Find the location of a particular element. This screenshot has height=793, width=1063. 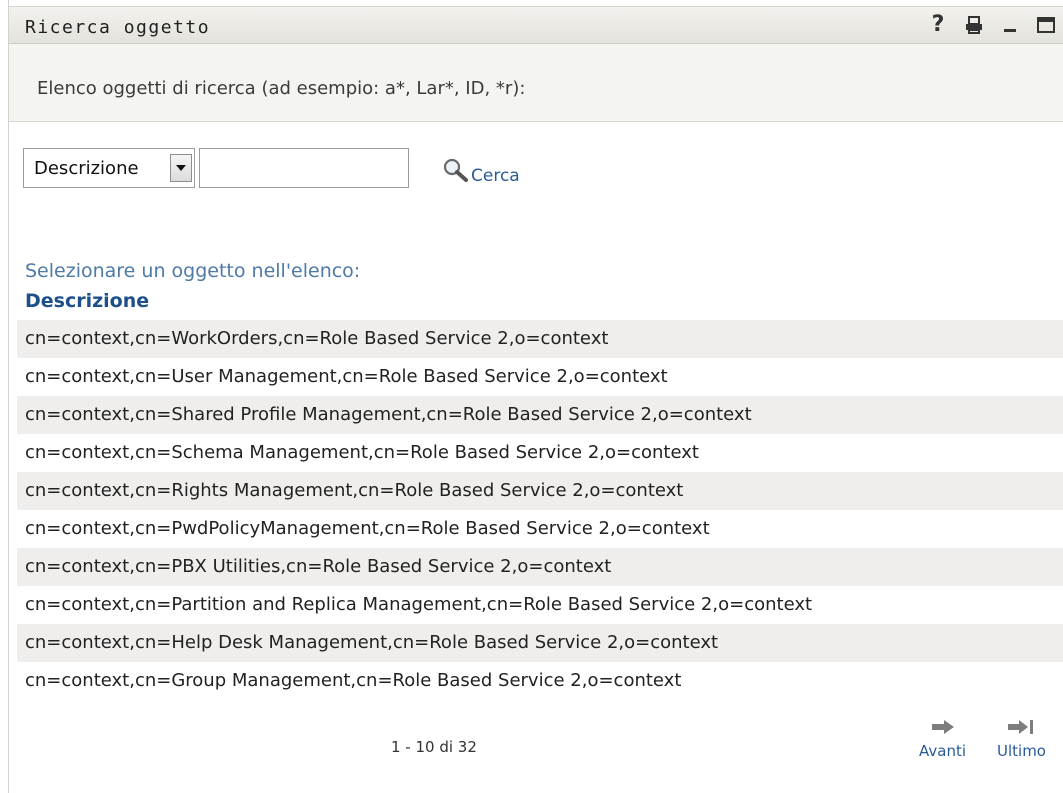

portlet-titlebar: Ricerca oggetto ? is located at coordinates (536, 25).